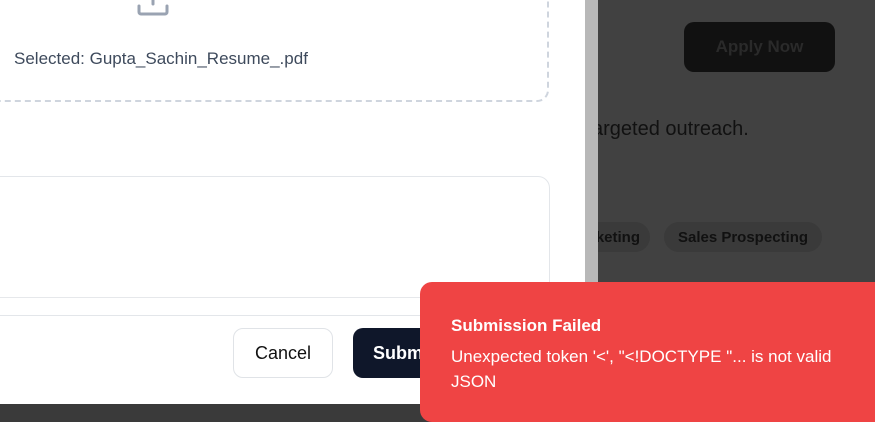 This screenshot has height=422, width=875. Describe the element at coordinates (153, 8) in the screenshot. I see `upload-icon` at that location.